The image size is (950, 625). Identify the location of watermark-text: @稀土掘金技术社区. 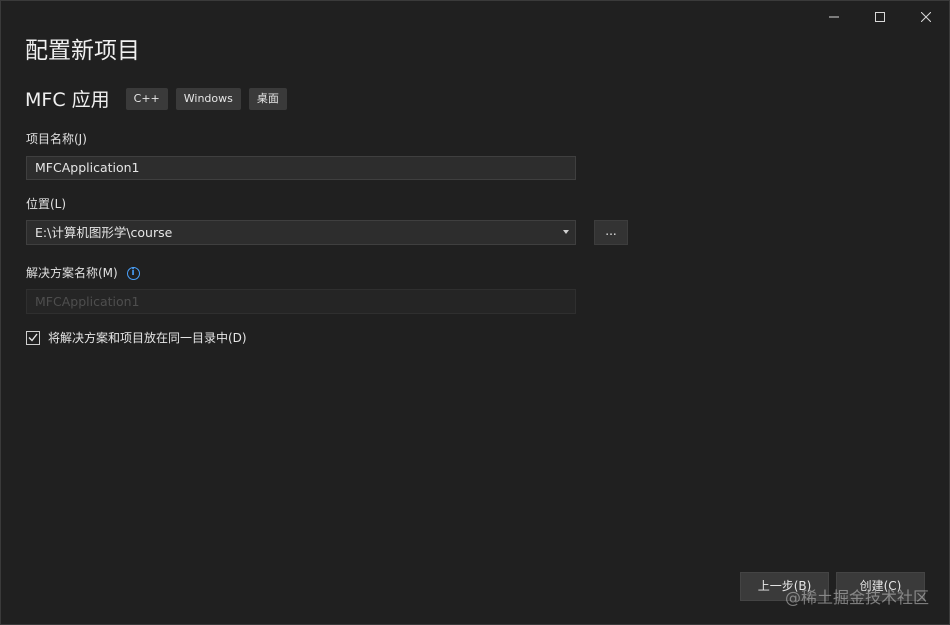
(856, 597).